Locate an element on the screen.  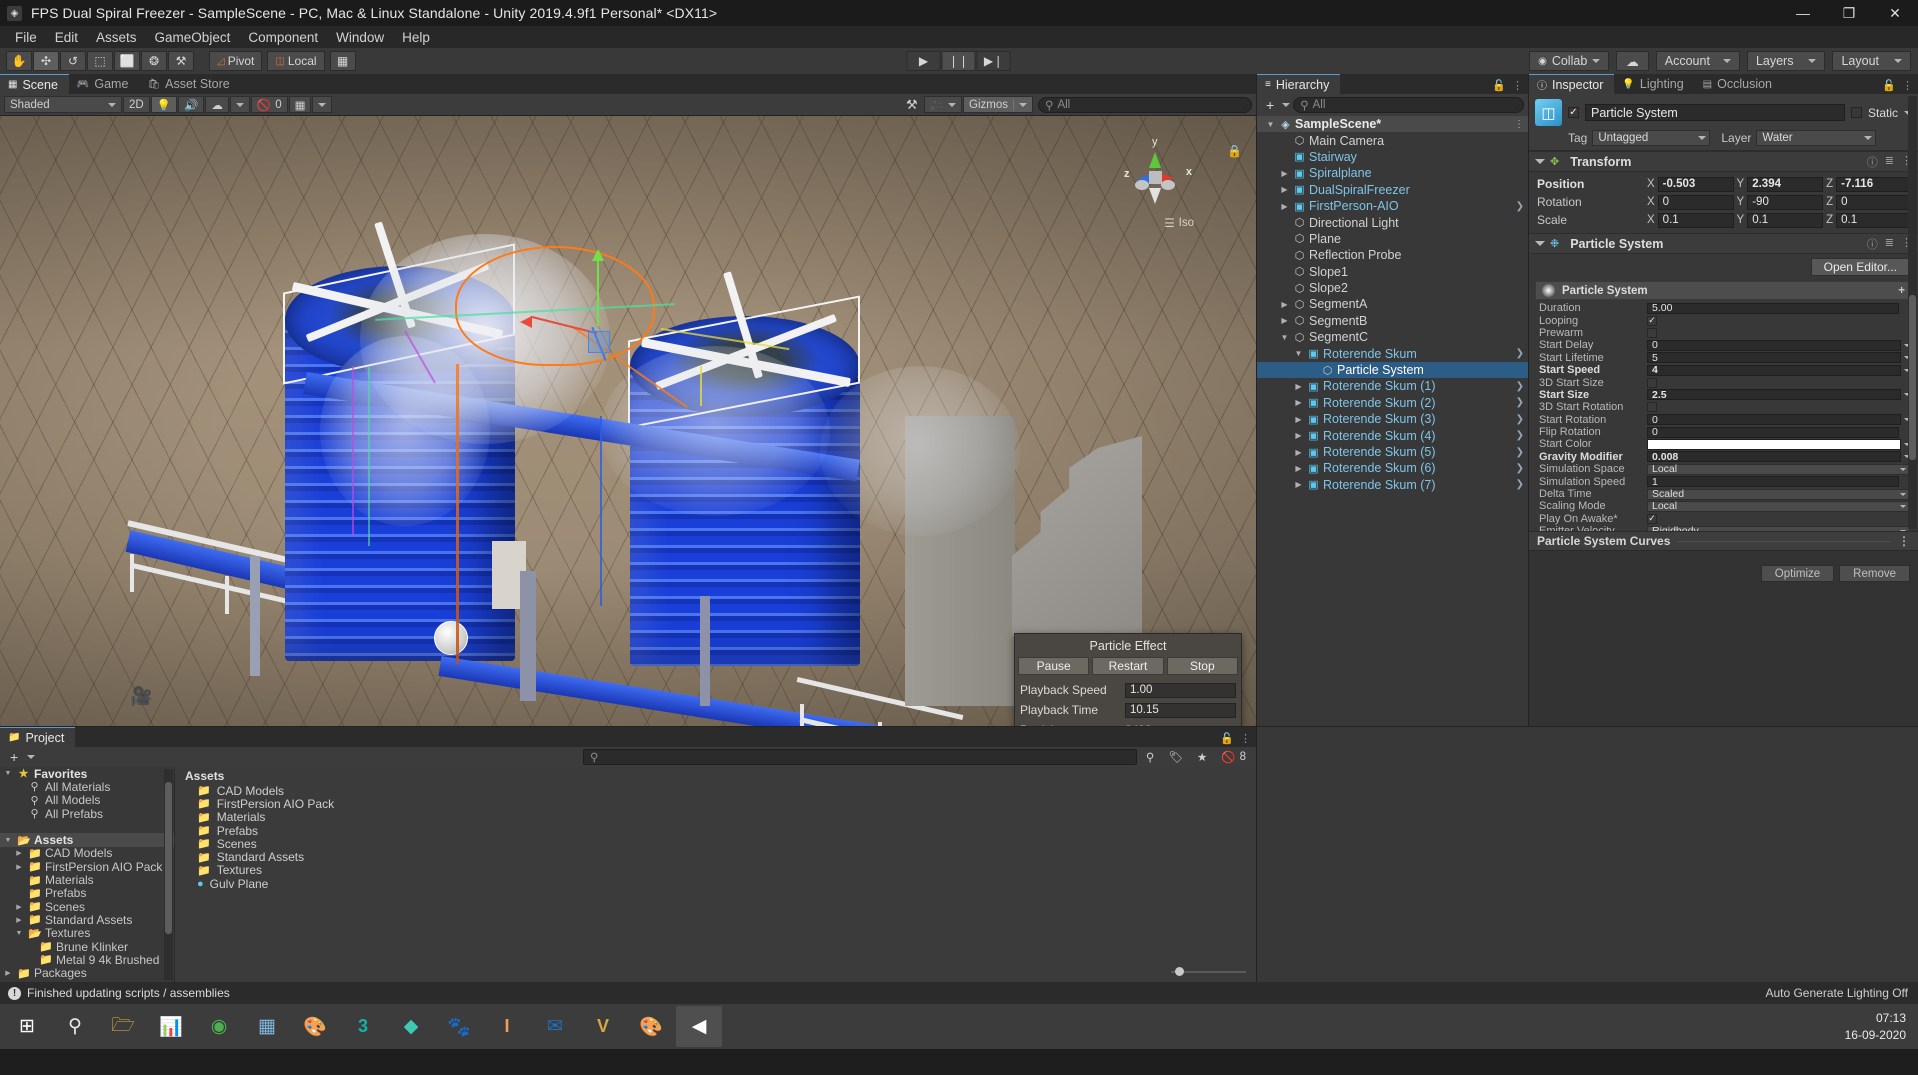
move-tool-icon: ✣ is located at coordinates (46, 61).